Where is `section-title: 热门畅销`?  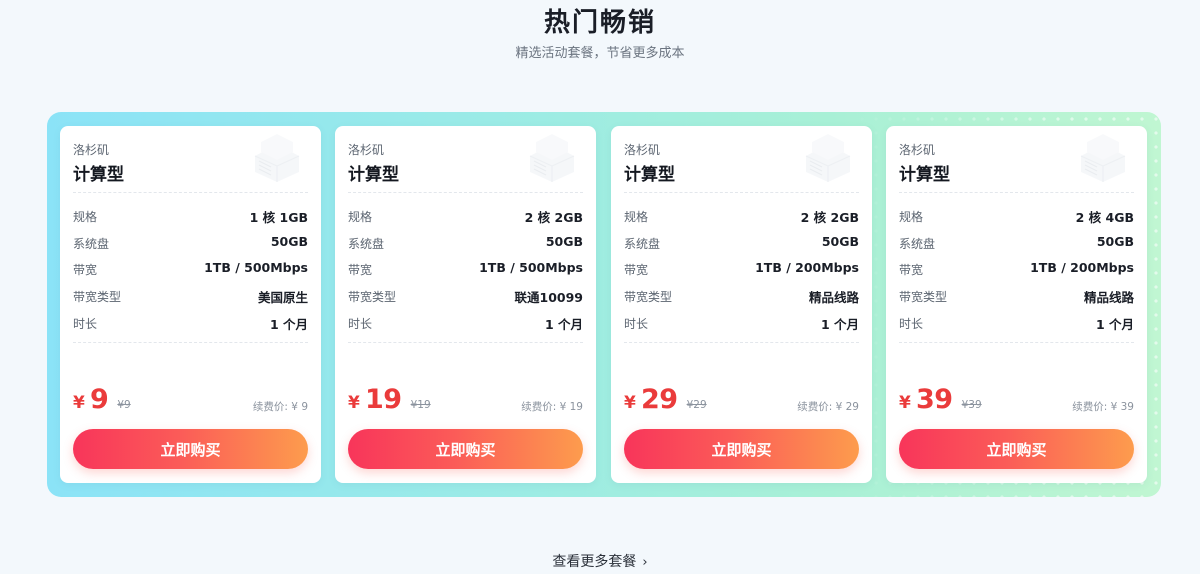 section-title: 热门畅销 is located at coordinates (599, 23).